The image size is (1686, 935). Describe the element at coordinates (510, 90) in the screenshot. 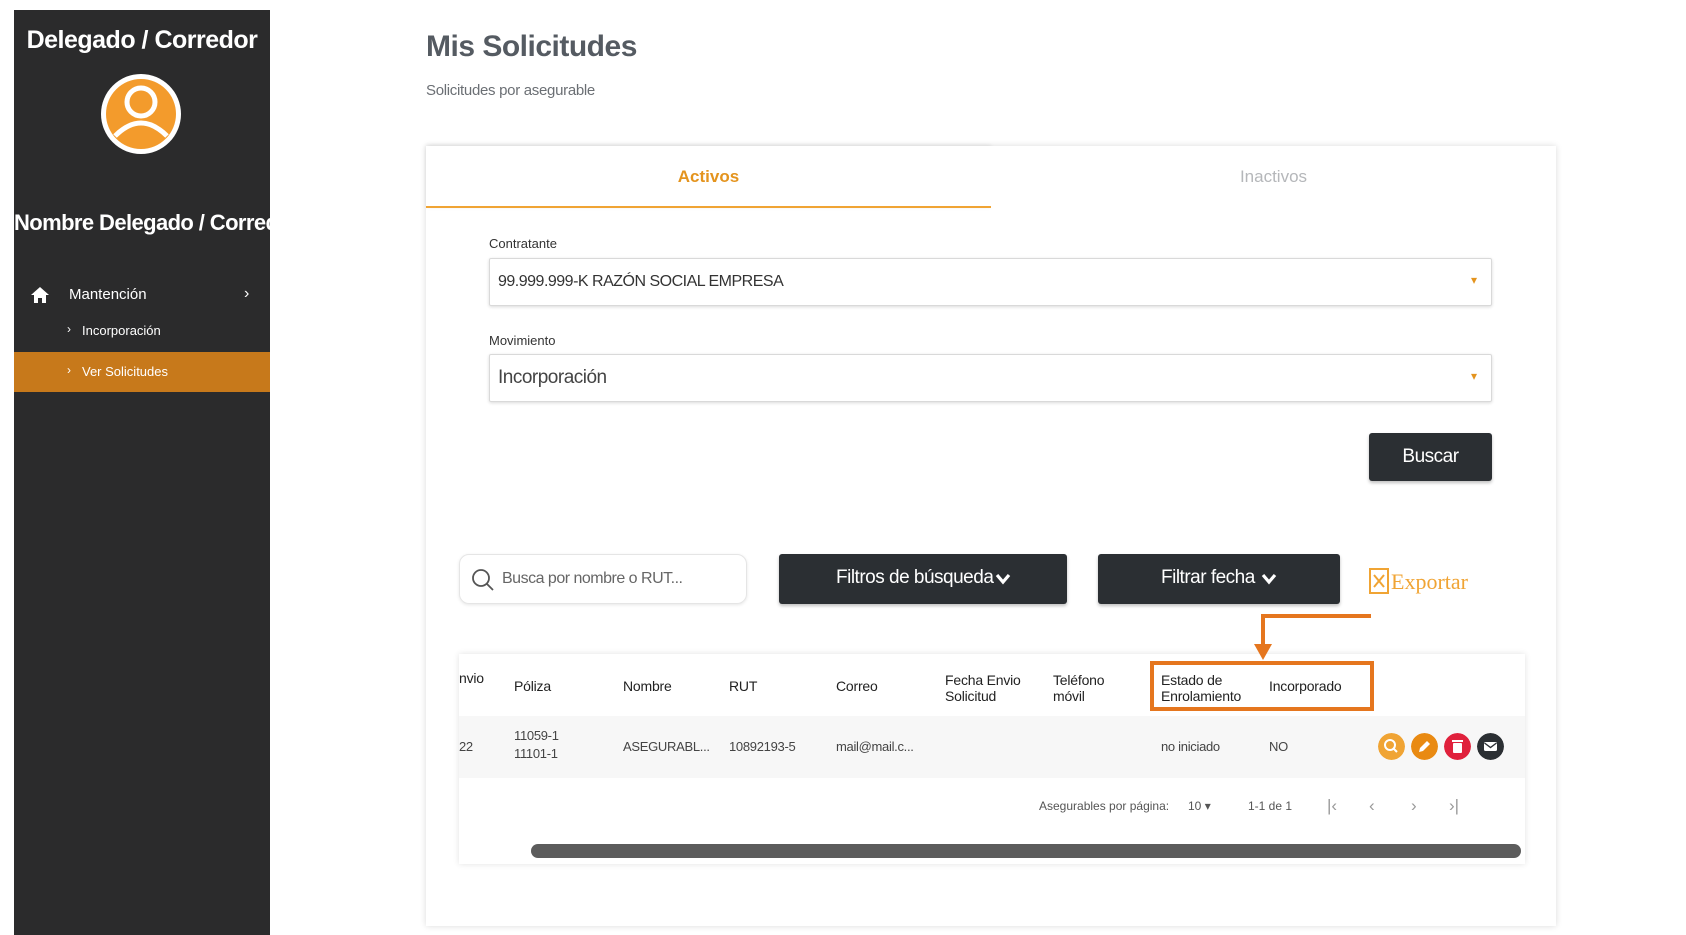

I see `page-subtitle: Solicitudes por asegurable` at that location.